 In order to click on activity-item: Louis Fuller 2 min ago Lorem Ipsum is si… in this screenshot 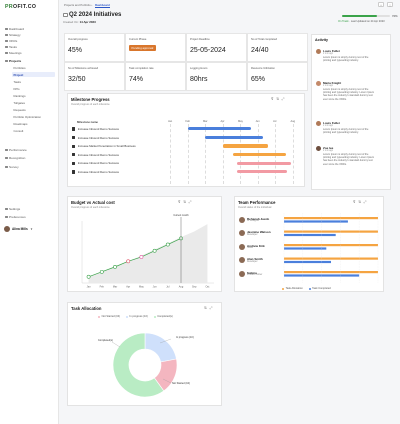, I will do `click(346, 61)`.